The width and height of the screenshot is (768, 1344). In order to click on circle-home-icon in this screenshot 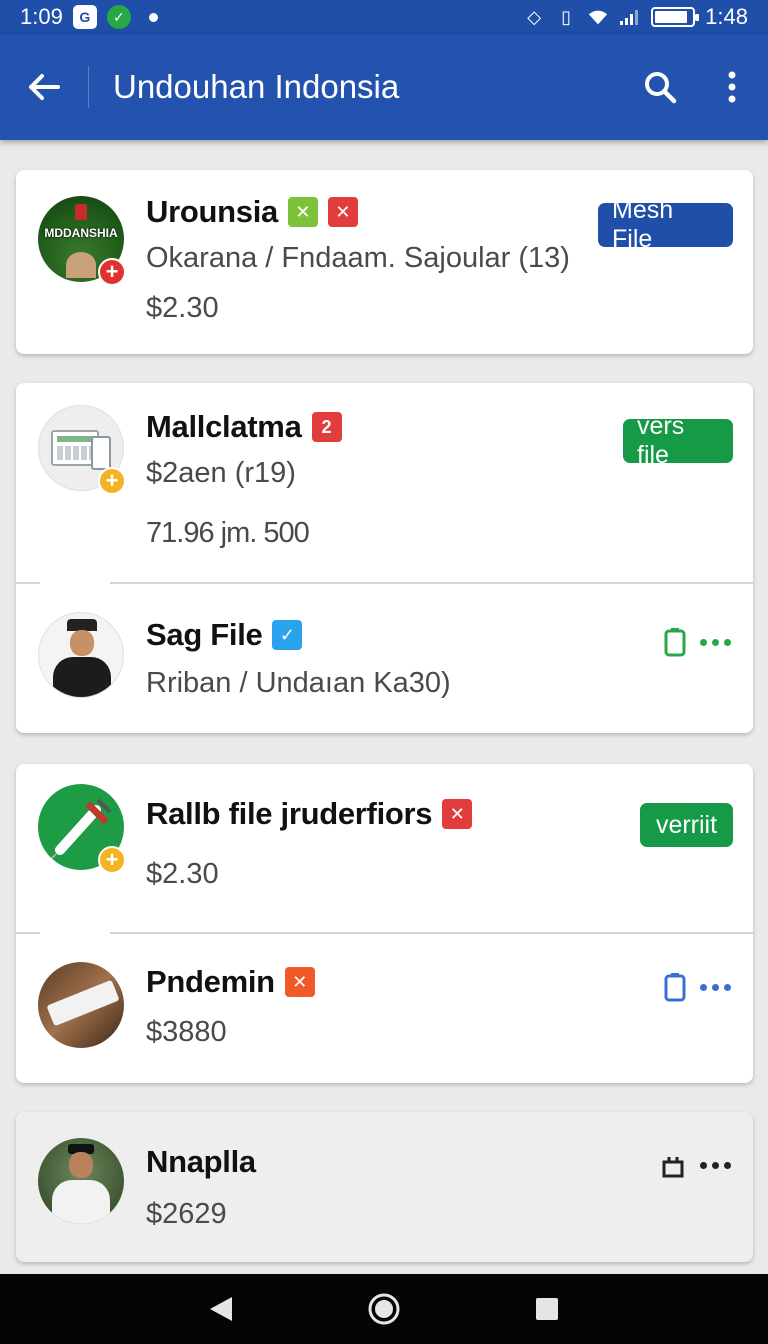, I will do `click(384, 1309)`.